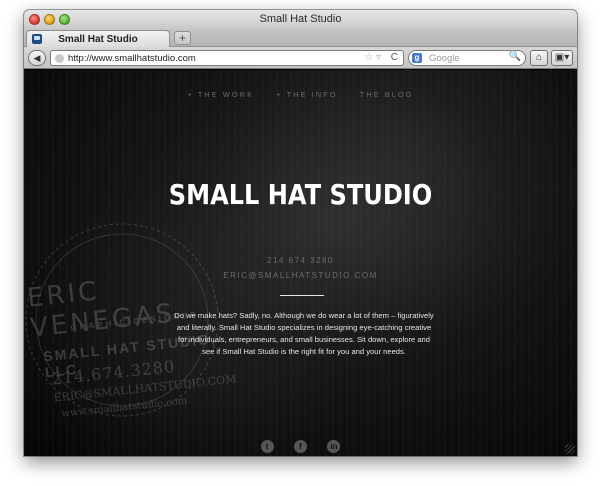 This screenshot has height=486, width=600. I want to click on facebook-icon: f, so click(300, 446).